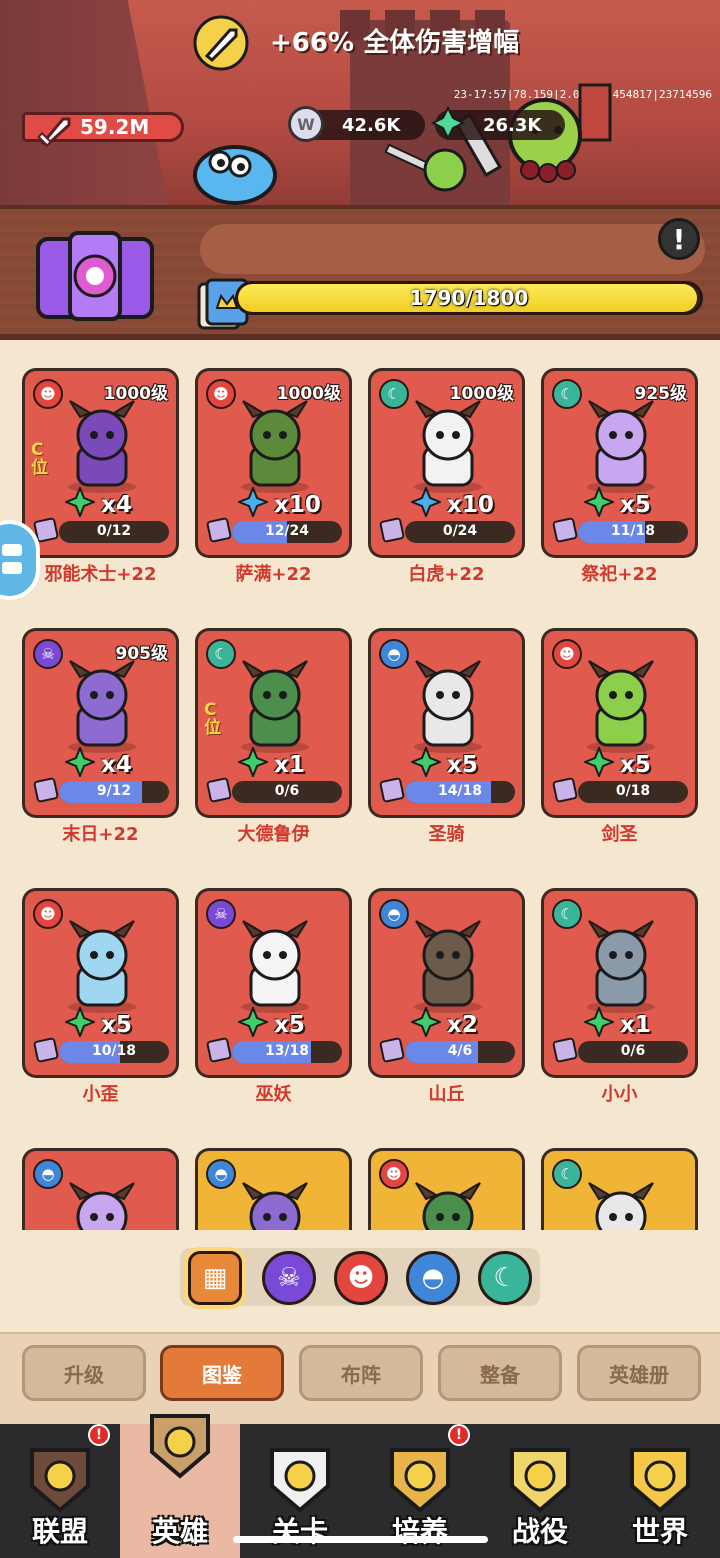  Describe the element at coordinates (452, 249) in the screenshot. I see `bonus-banner` at that location.